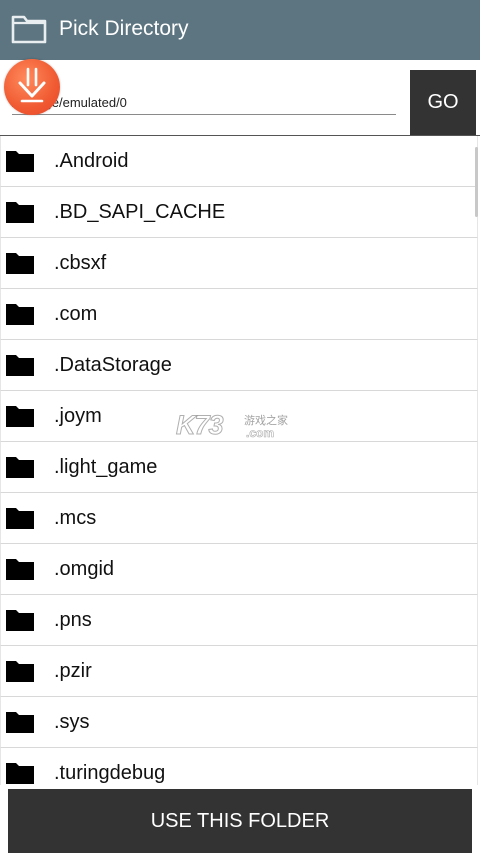 This screenshot has height=853, width=480. What do you see at coordinates (239, 161) in the screenshot?
I see `directory-item: .Android` at bounding box center [239, 161].